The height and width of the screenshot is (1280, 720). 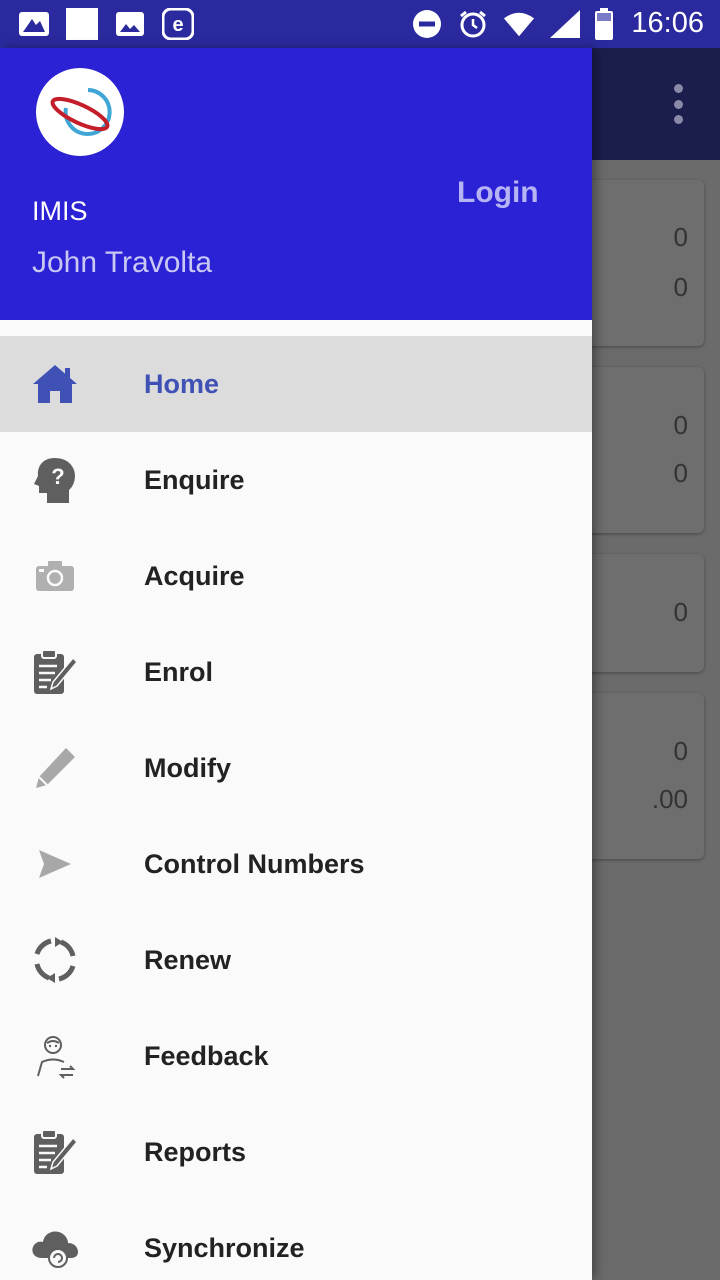 I want to click on menu-item-acquire: Acquire, so click(x=296, y=576).